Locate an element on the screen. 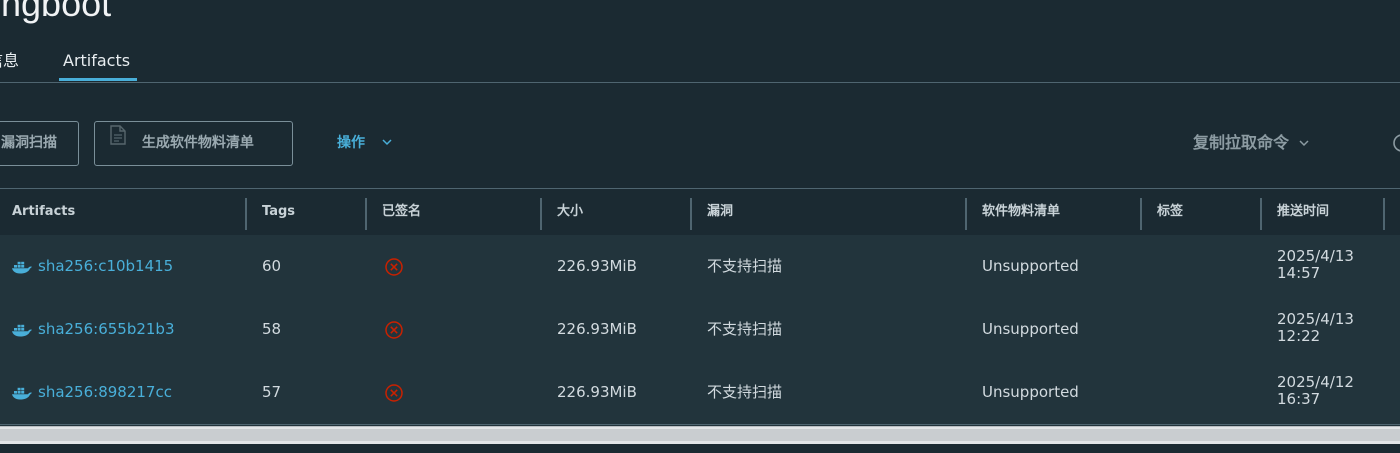 The image size is (1400, 453). push-time: 2025/4/13 14:57 is located at coordinates (1315, 265).